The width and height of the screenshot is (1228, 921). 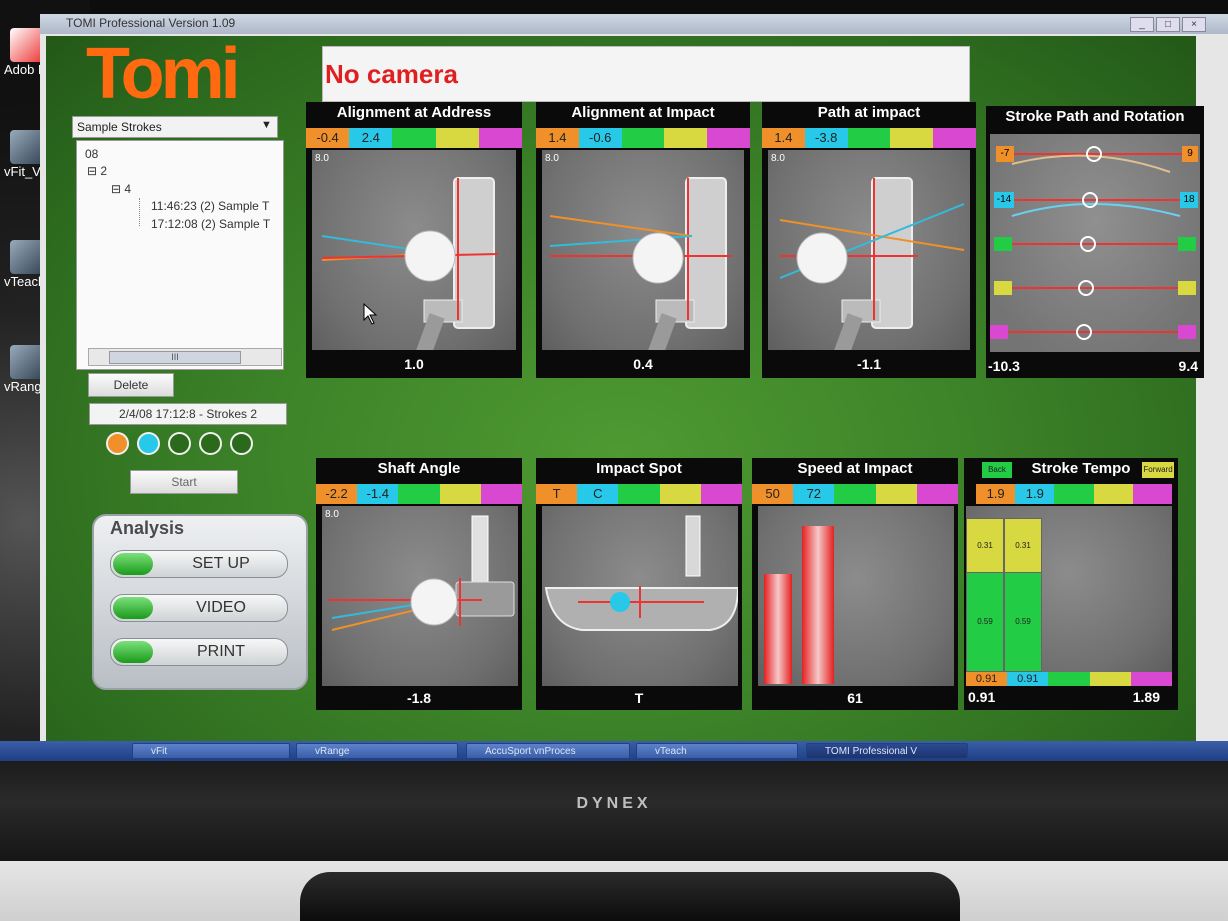 What do you see at coordinates (266, 125) in the screenshot?
I see `chevron-down-icon: ▼` at bounding box center [266, 125].